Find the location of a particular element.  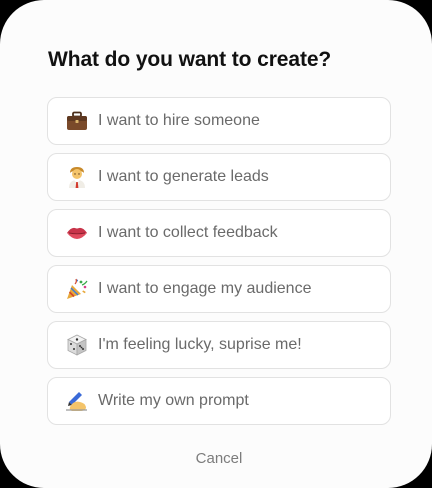

cancel-button: Cancel is located at coordinates (216, 458).